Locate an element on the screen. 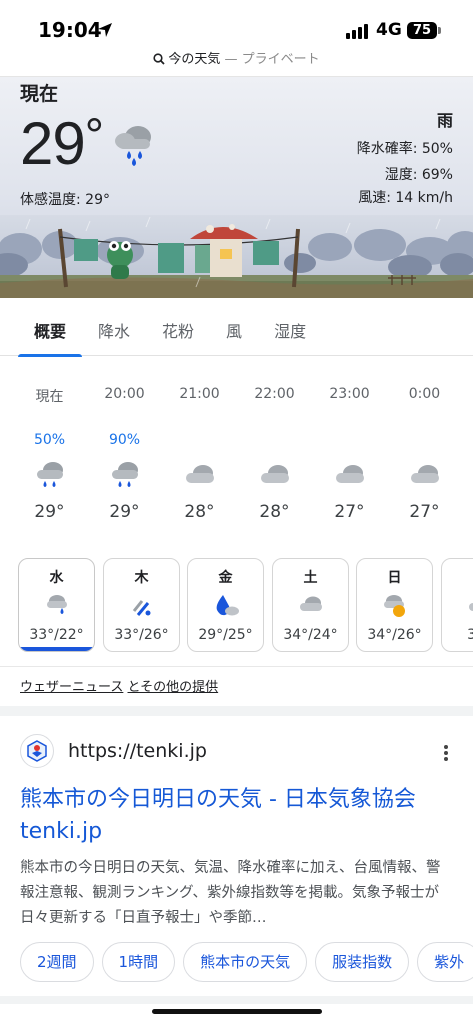  day-temp: 33°/22° is located at coordinates (56, 635).